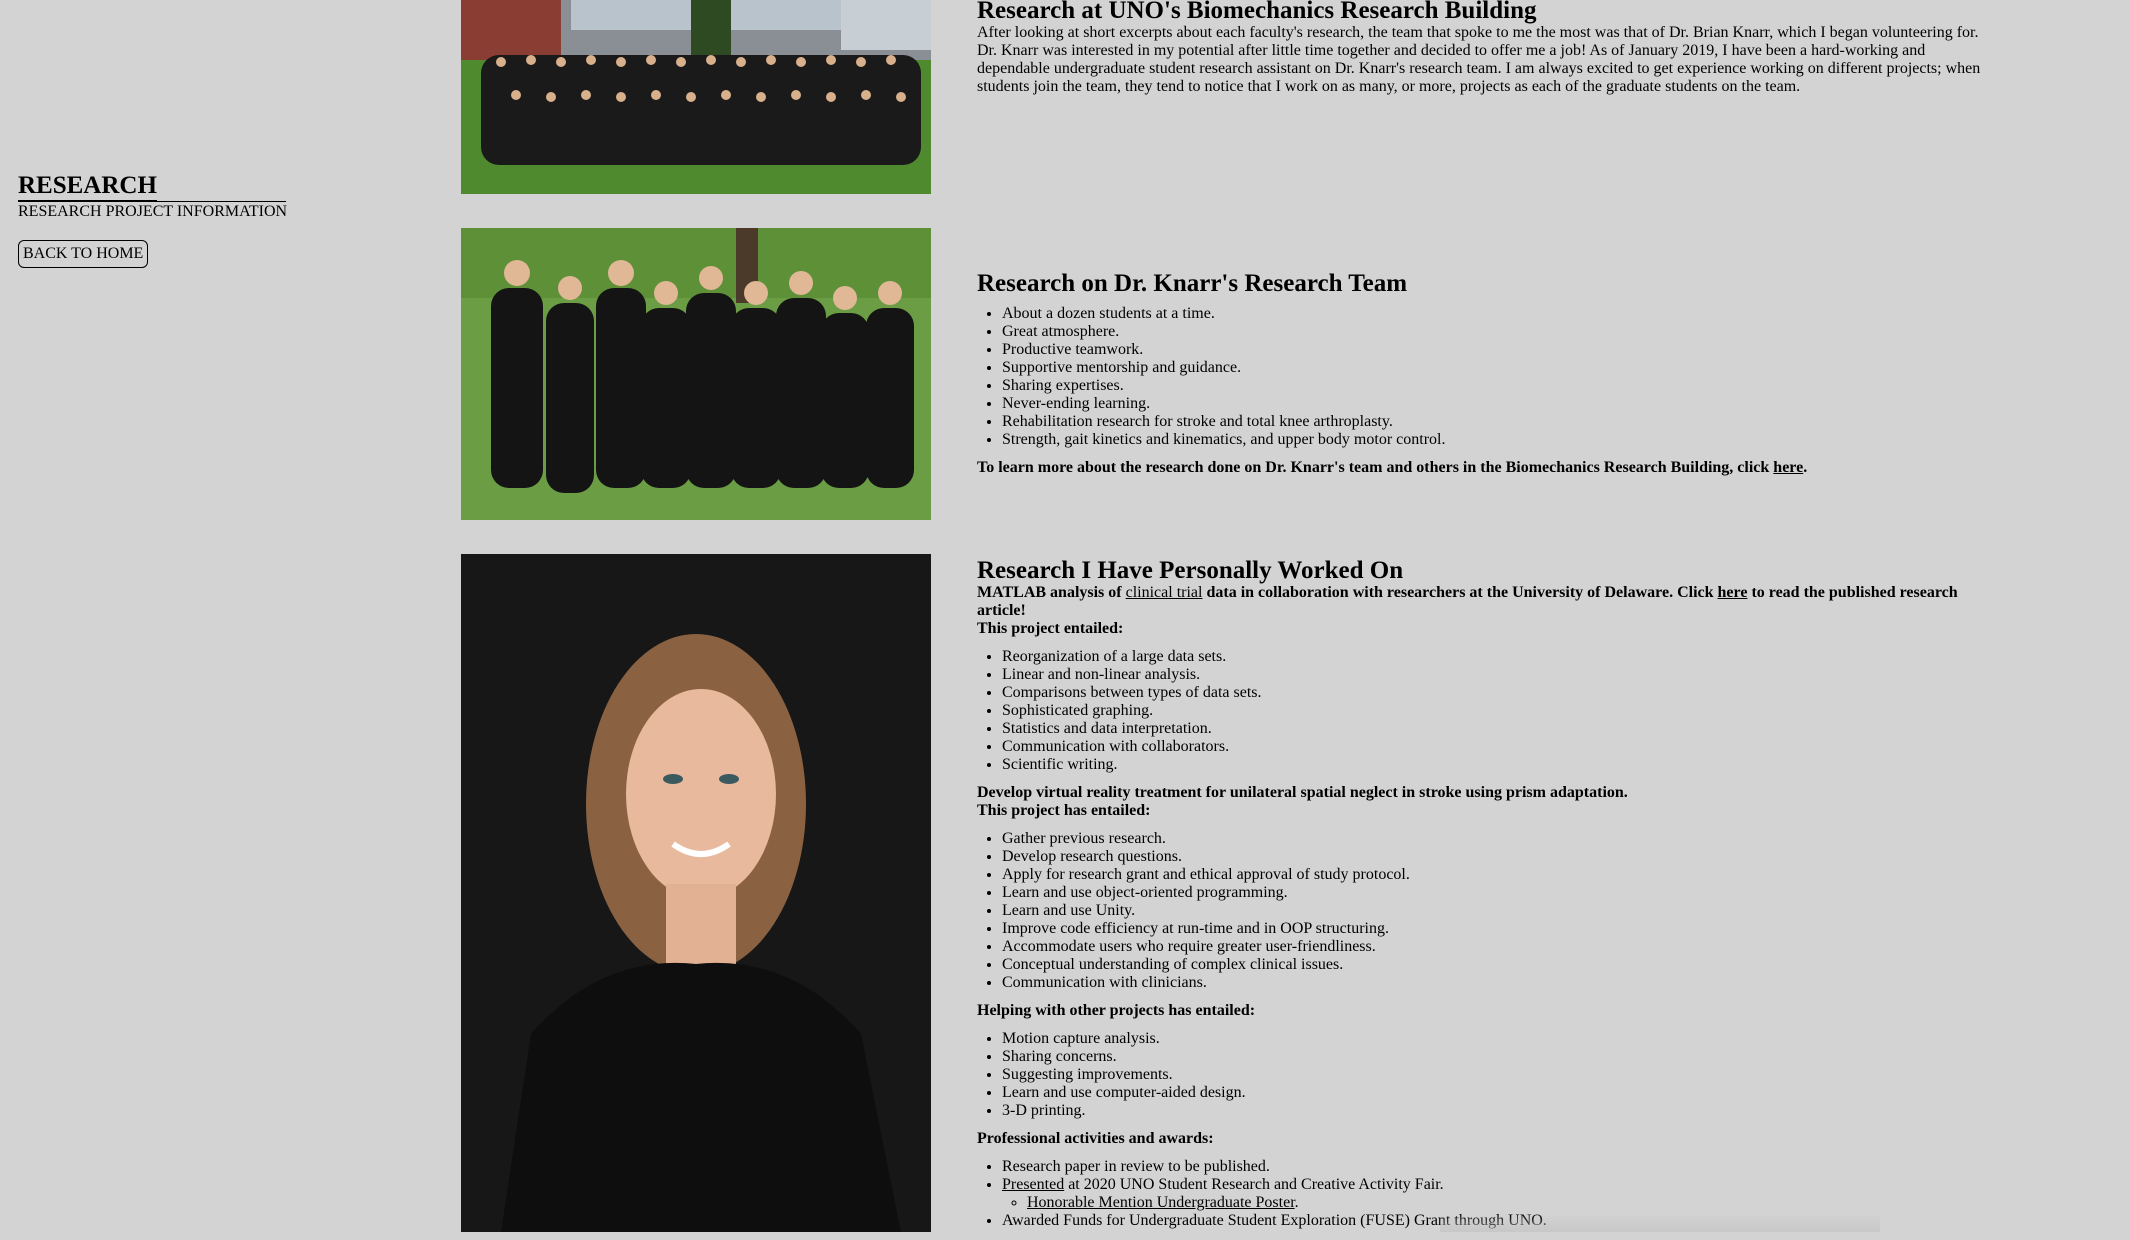 The image size is (2130, 1240). Describe the element at coordinates (1495, 693) in the screenshot. I see `list-item: Comparisons between types of data sets.` at that location.